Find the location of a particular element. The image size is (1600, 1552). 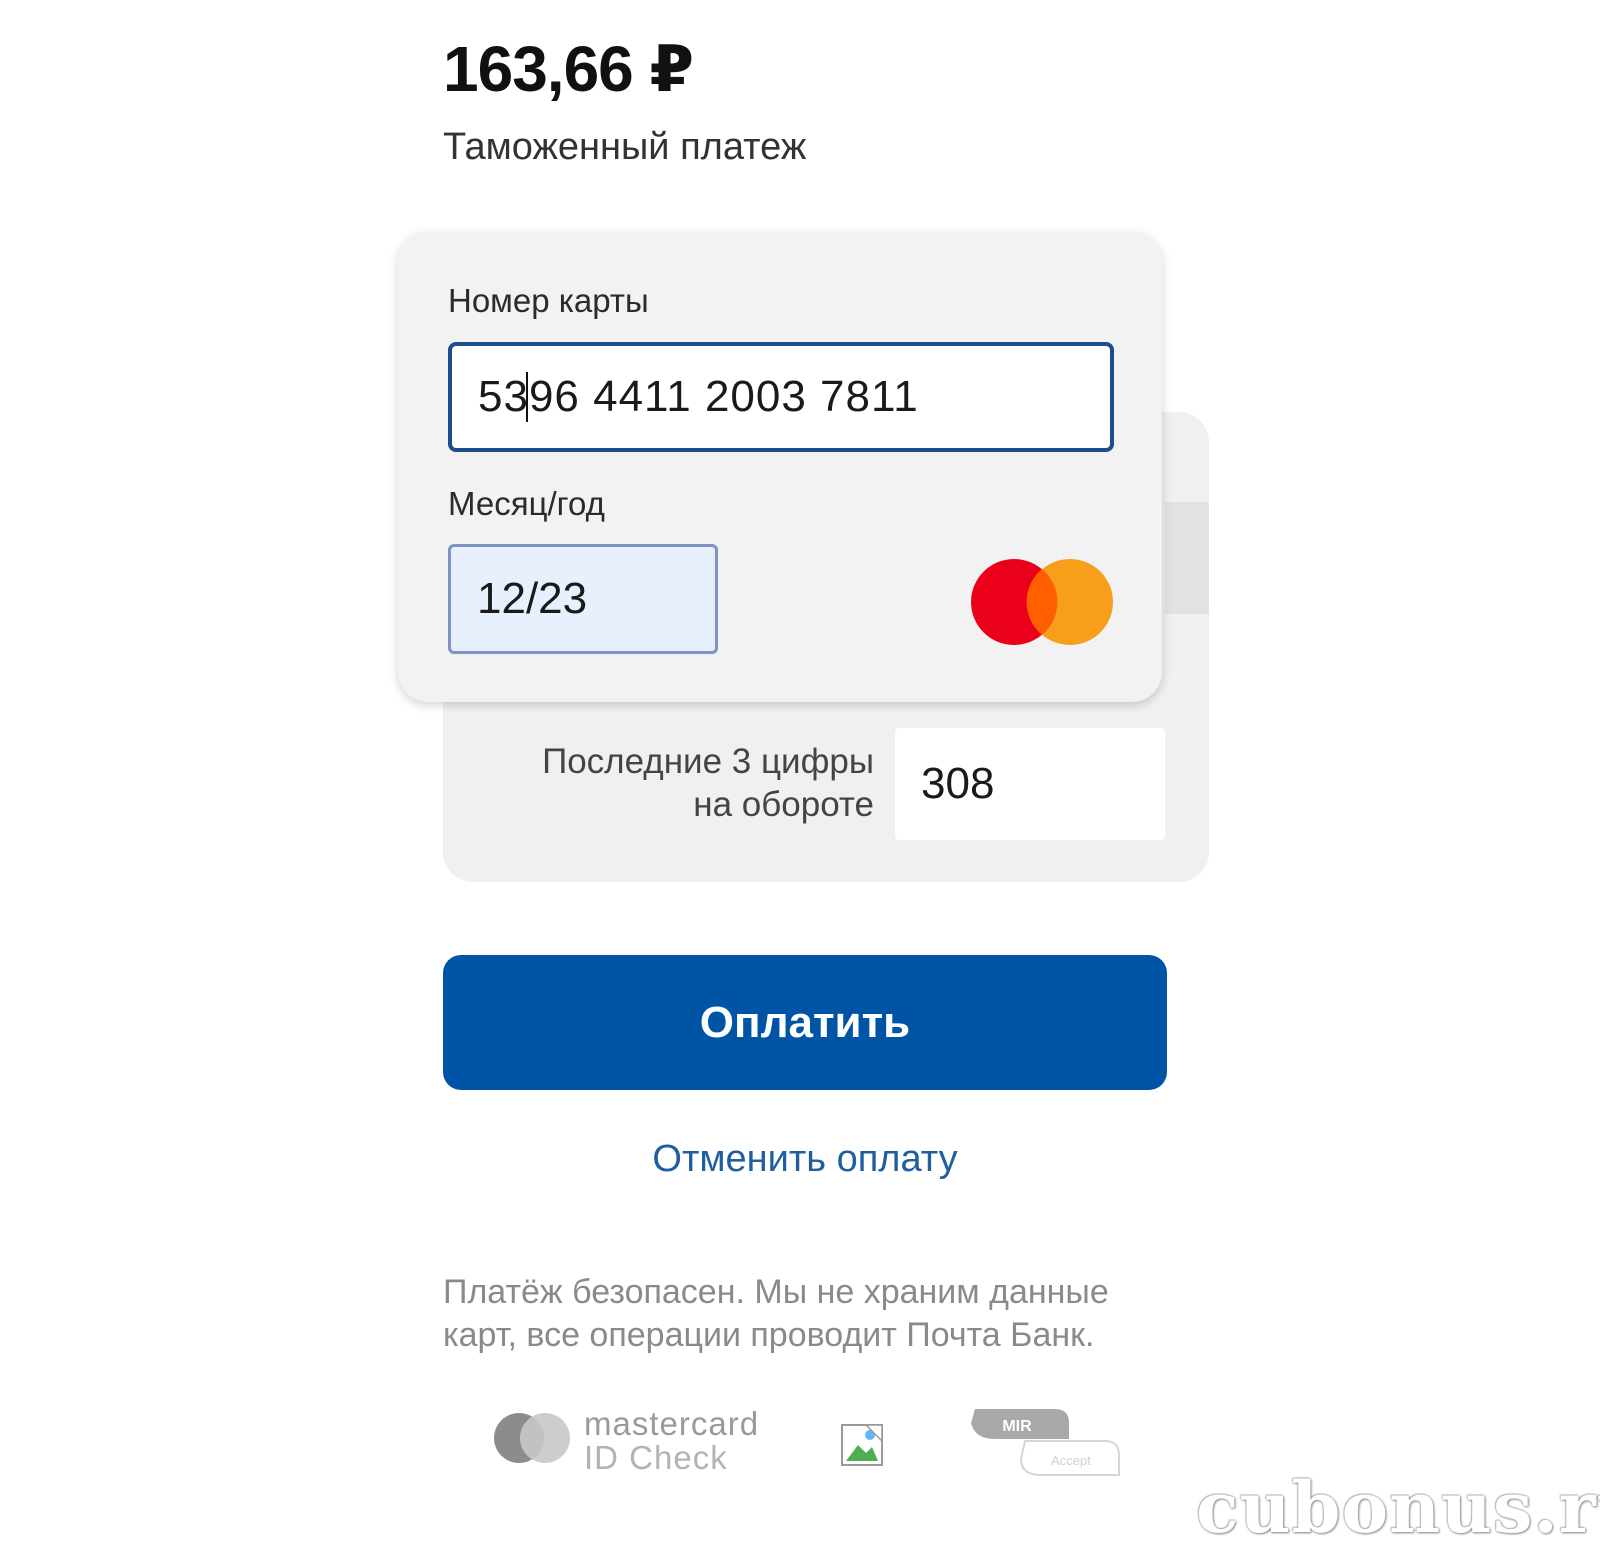

cancel-payment-link: Отменить оплату is located at coordinates (805, 1159).